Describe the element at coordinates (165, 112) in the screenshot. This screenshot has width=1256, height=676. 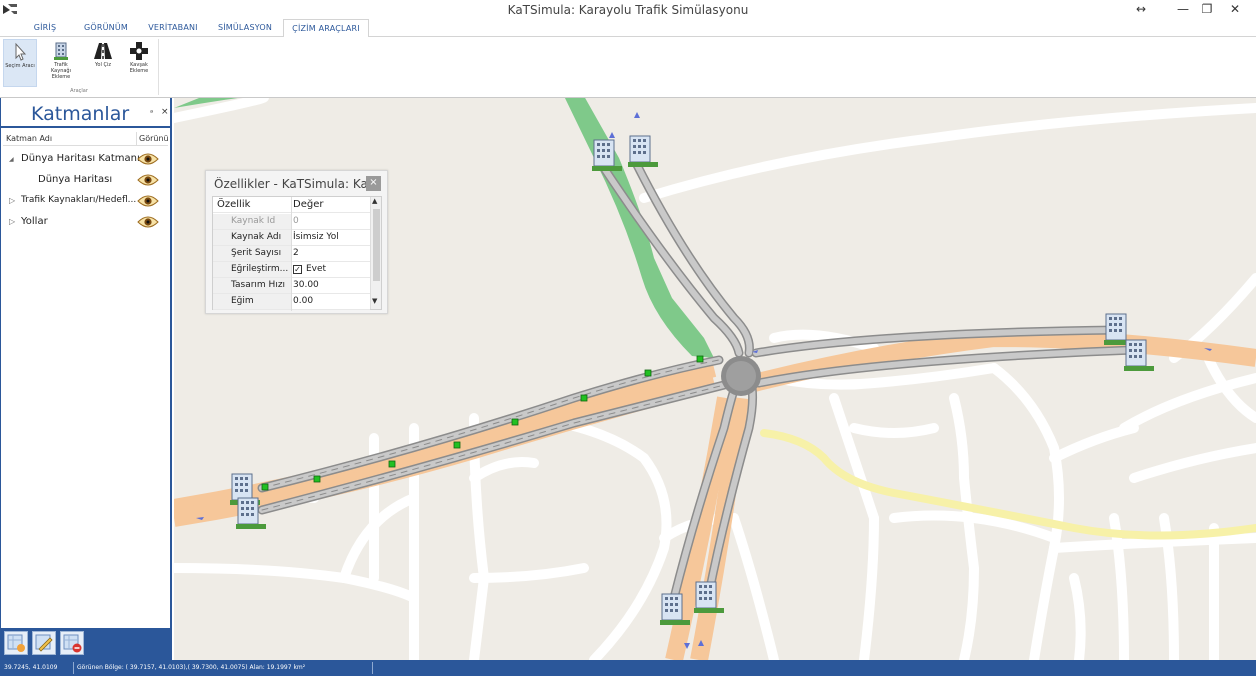
I see `close-panel-icon: ×` at that location.